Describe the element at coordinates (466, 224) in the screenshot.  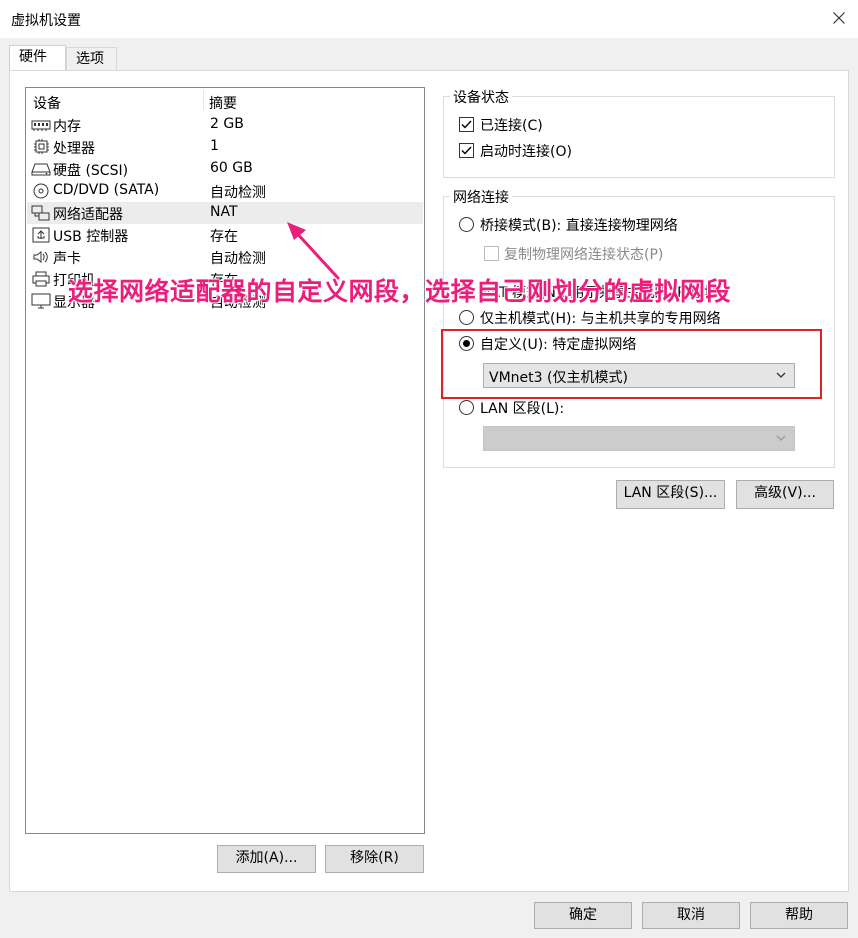
I see `bridged-radio` at that location.